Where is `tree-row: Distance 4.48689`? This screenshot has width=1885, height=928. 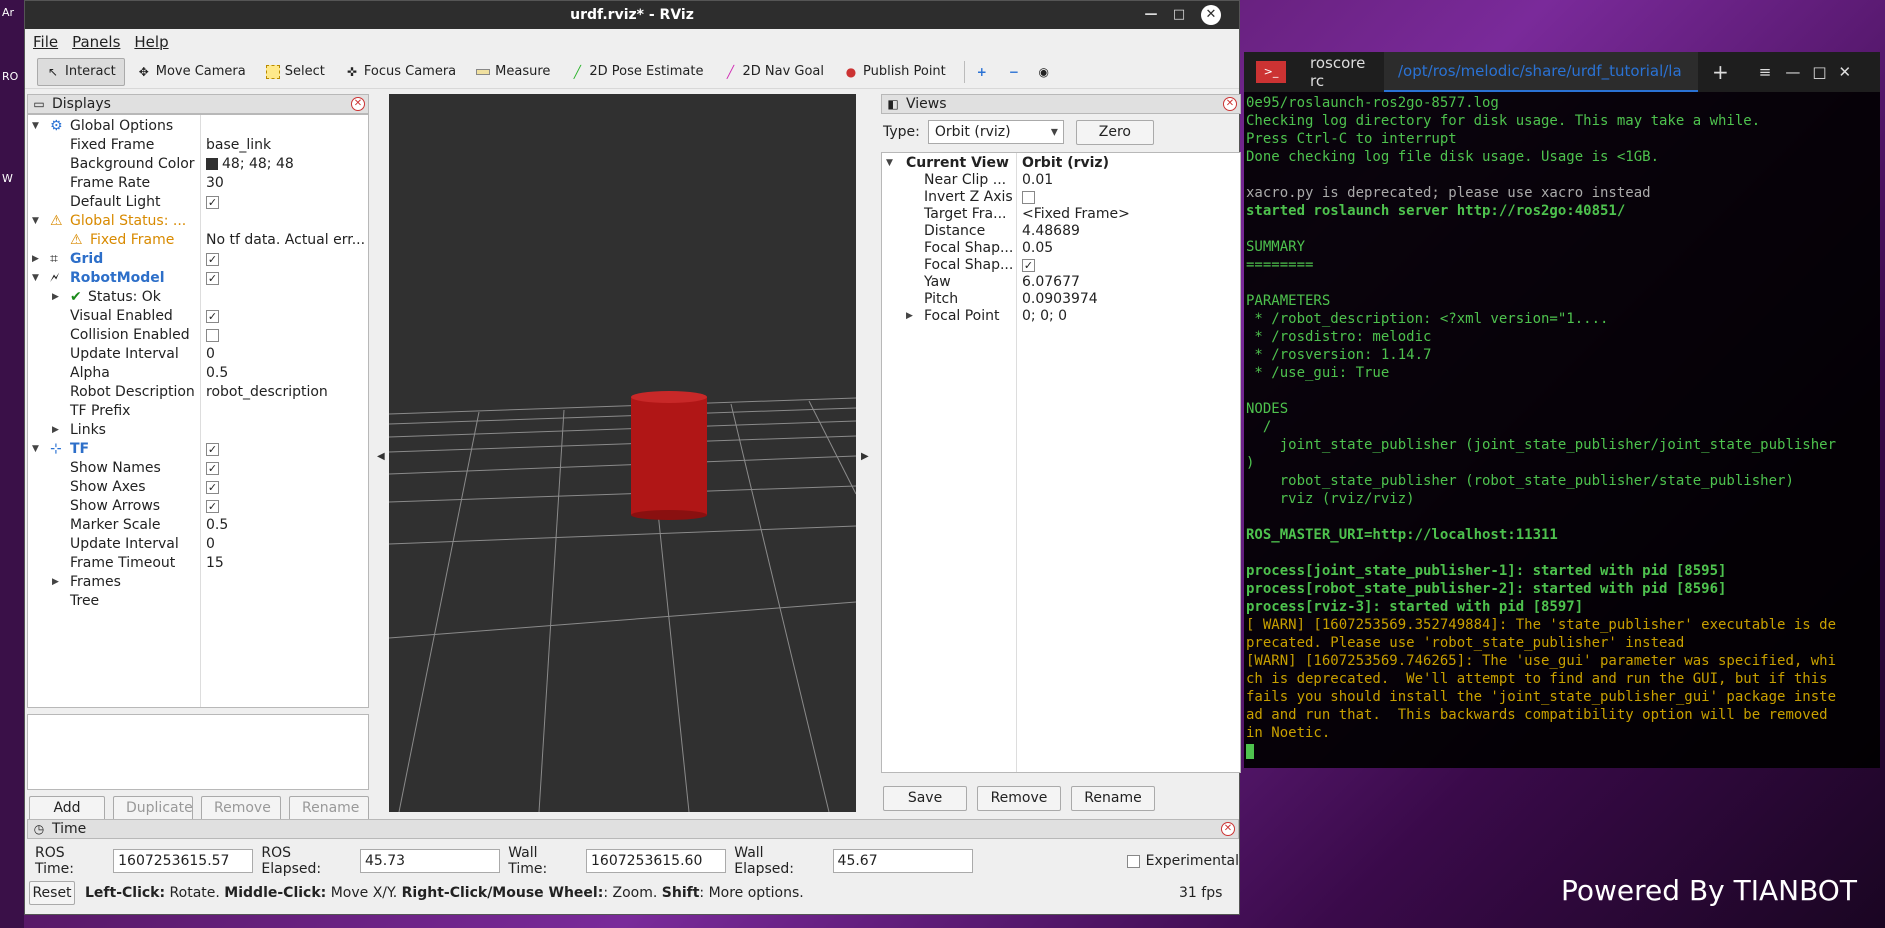 tree-row: Distance 4.48689 is located at coordinates (1057, 231).